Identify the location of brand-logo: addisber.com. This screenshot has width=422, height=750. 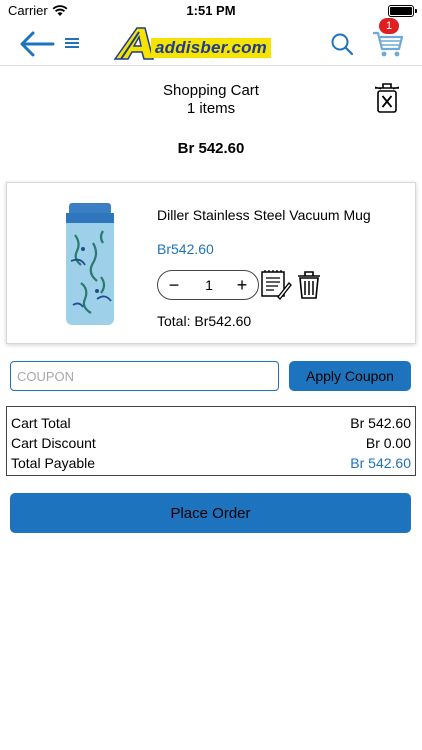
(201, 43).